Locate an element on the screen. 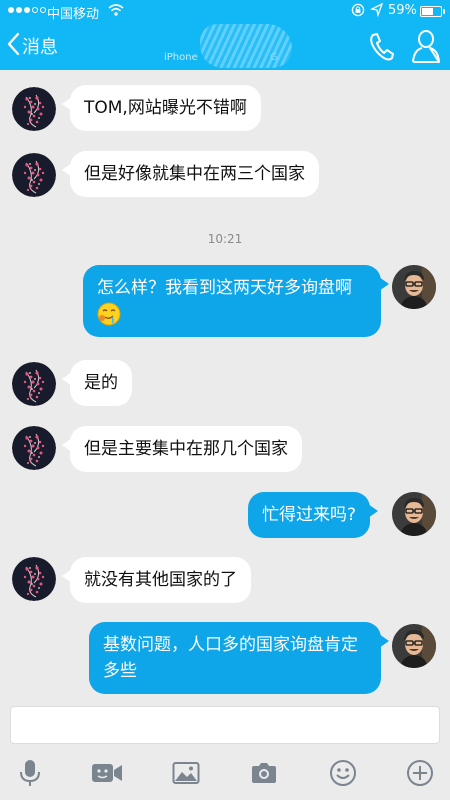 Image resolution: width=450 pixels, height=800 pixels. back-label: 消息 is located at coordinates (40, 47).